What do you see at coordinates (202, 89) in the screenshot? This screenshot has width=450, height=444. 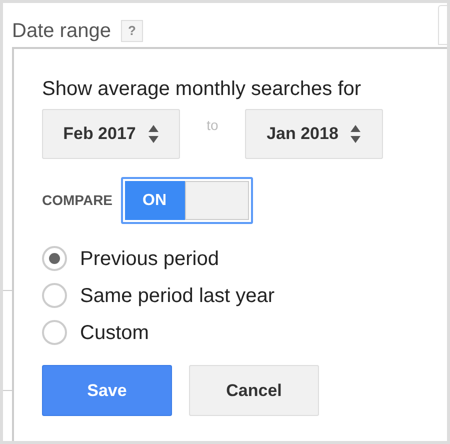 I see `popup-heading: Show average monthly searches for` at bounding box center [202, 89].